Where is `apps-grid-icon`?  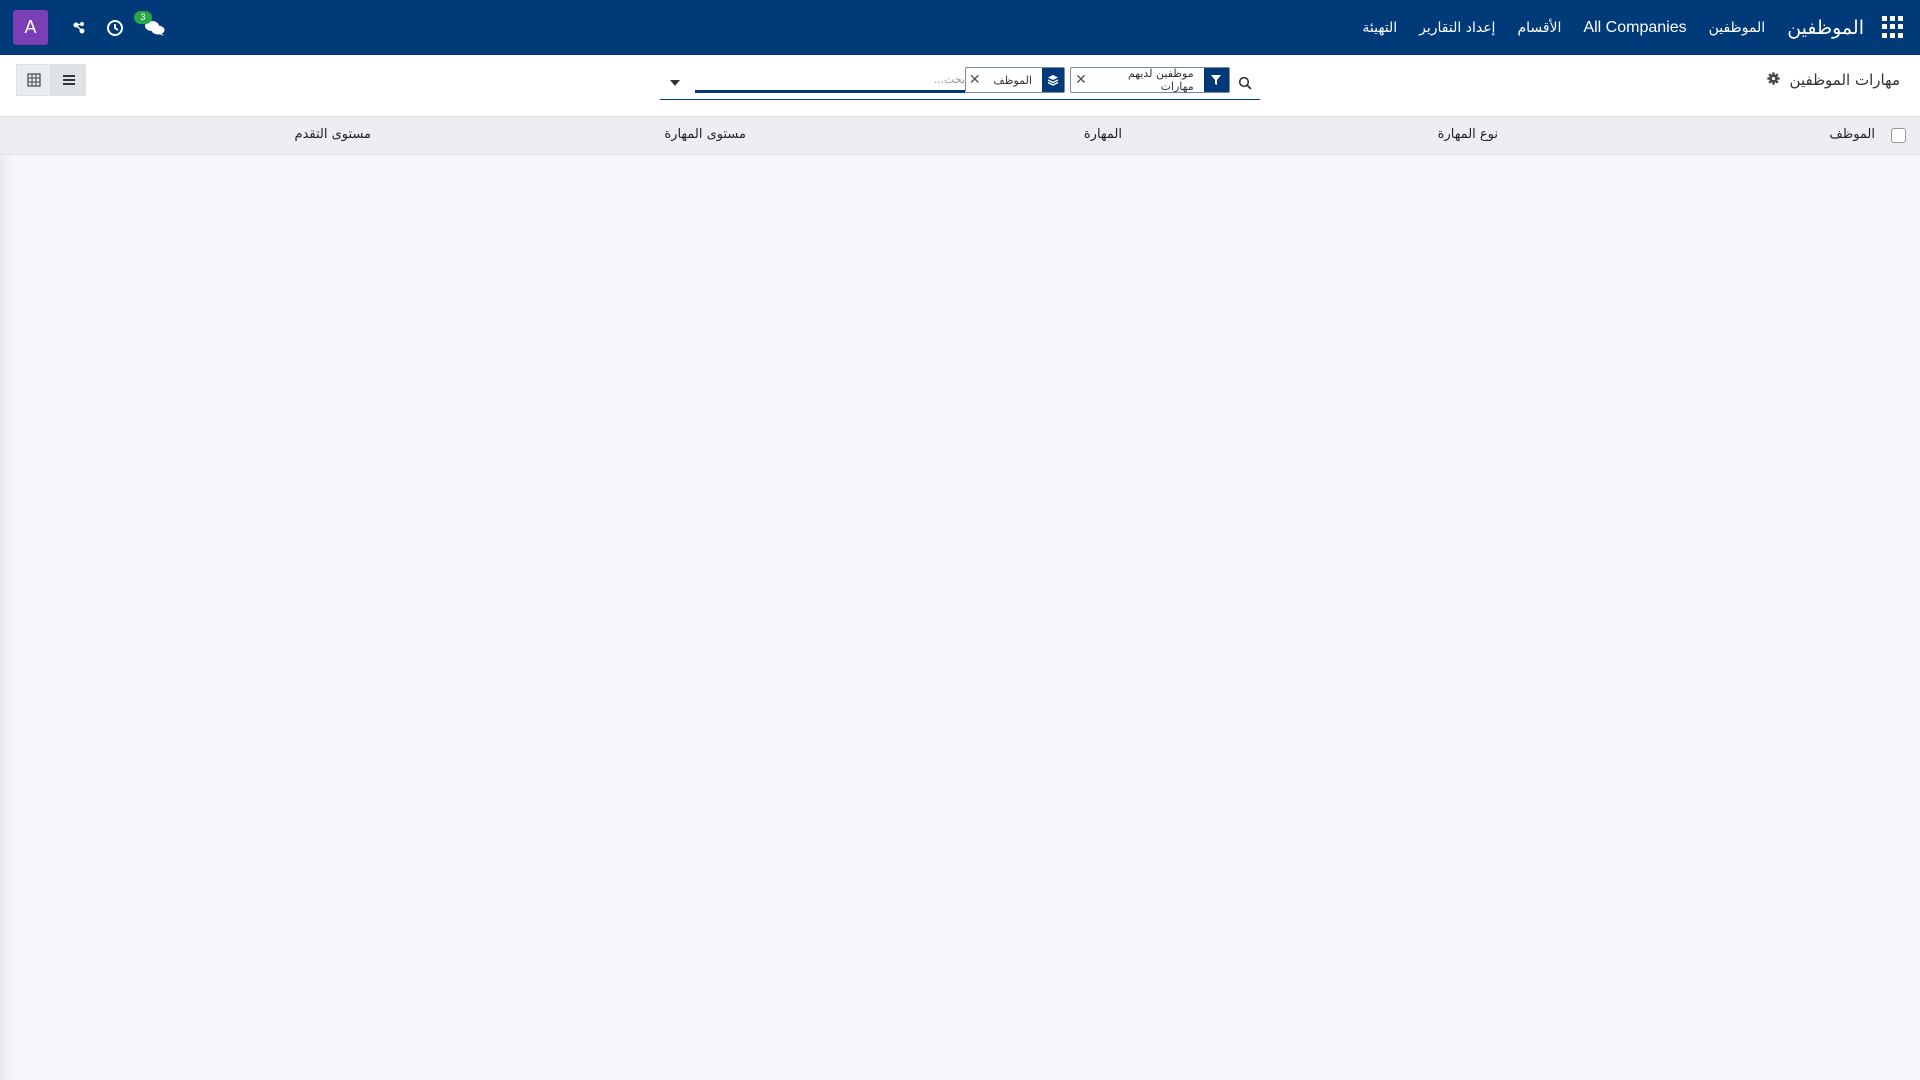
apps-grid-icon is located at coordinates (1893, 27).